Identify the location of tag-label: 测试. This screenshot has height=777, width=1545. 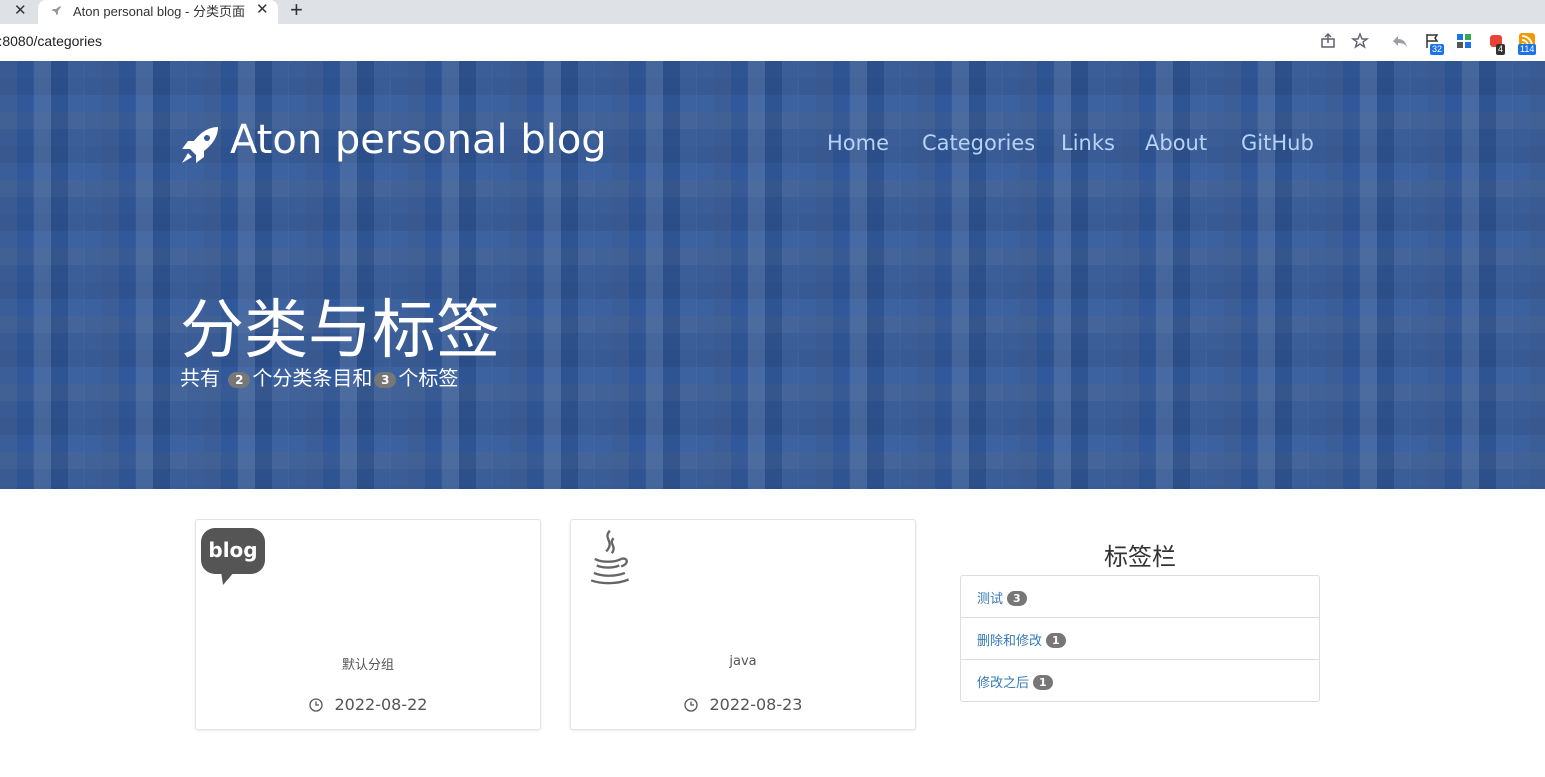
(990, 599).